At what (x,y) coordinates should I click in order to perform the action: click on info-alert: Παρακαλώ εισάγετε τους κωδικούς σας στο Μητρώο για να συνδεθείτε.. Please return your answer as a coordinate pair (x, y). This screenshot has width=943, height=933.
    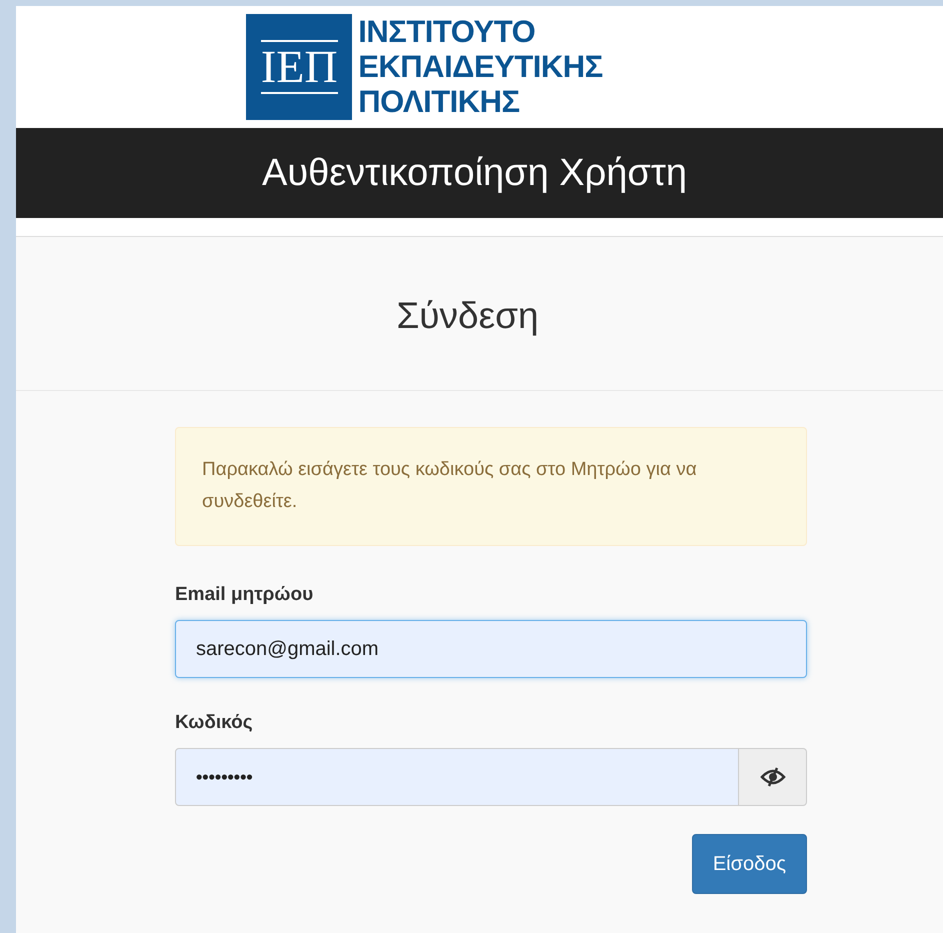
    Looking at the image, I should click on (491, 486).